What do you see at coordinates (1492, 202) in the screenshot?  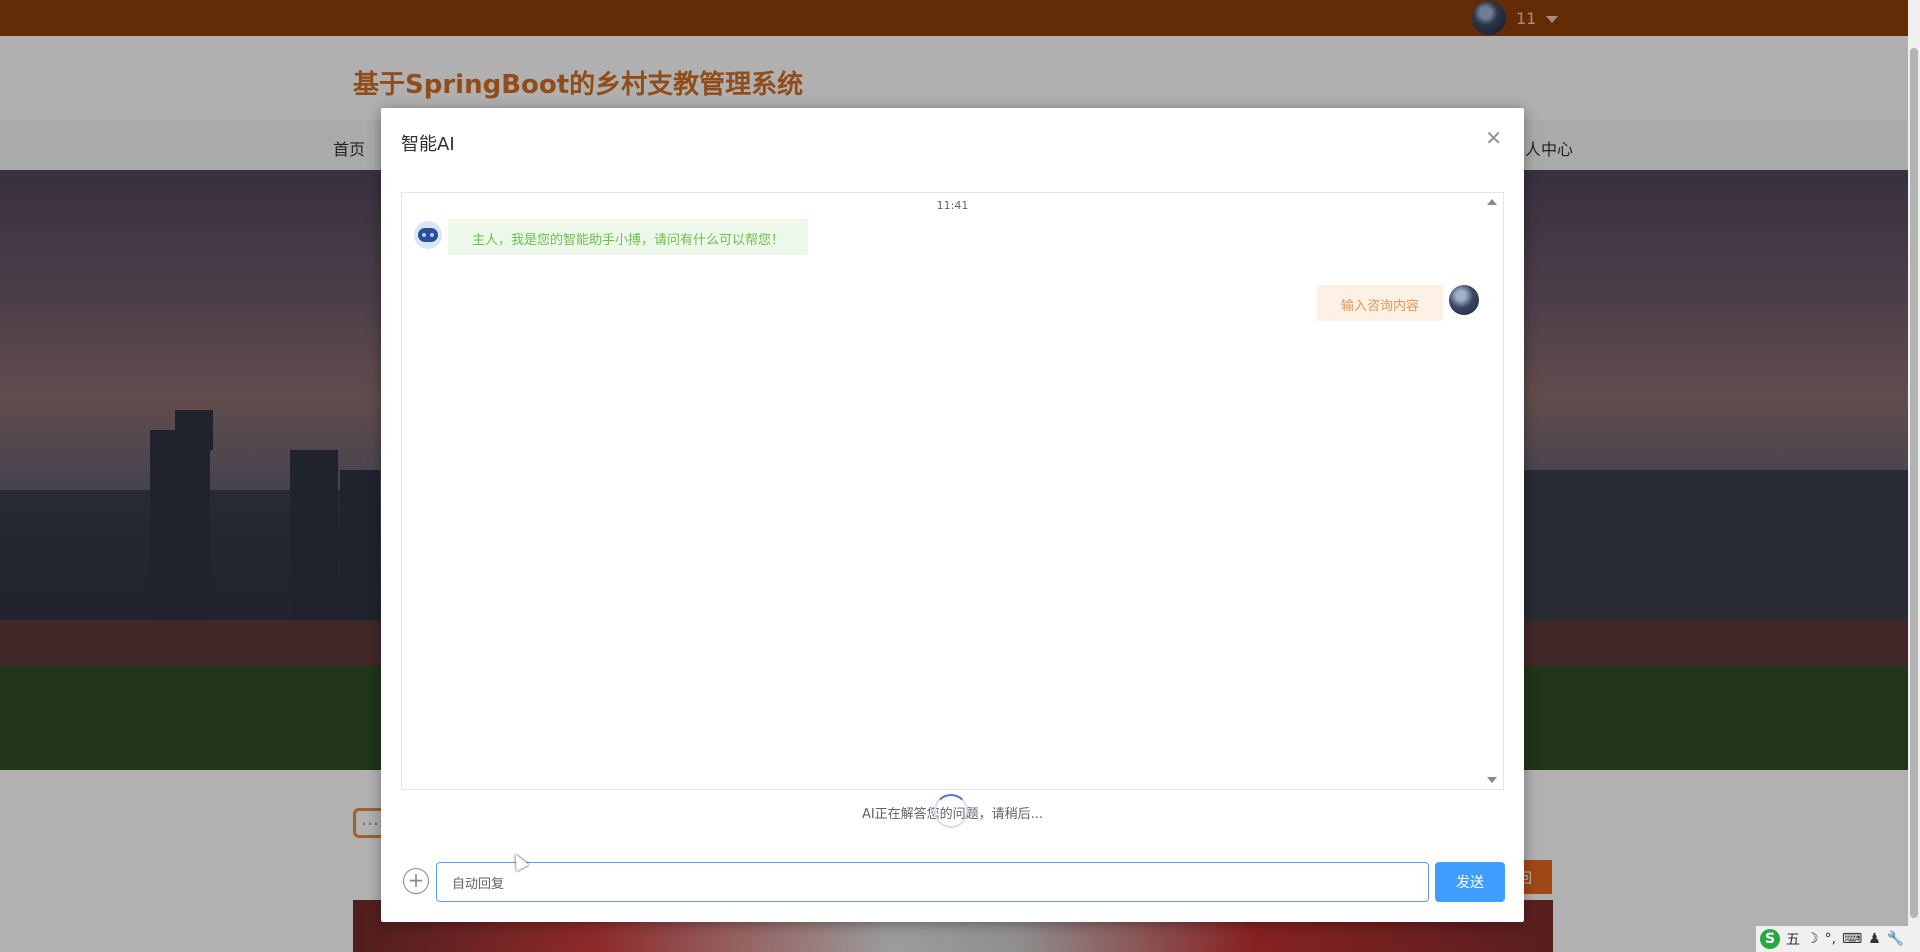 I see `scroll-up-icon` at bounding box center [1492, 202].